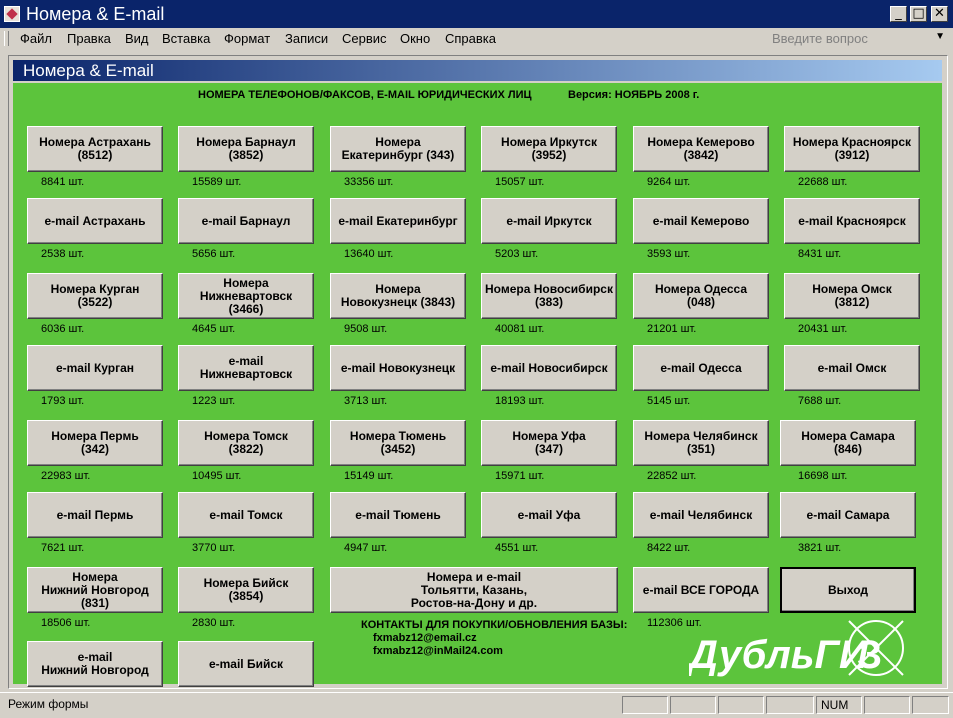 Image resolution: width=953 pixels, height=718 pixels. Describe the element at coordinates (246, 368) in the screenshot. I see `email-nizhnevartovsk-button: e-mail Нижневартовск` at that location.